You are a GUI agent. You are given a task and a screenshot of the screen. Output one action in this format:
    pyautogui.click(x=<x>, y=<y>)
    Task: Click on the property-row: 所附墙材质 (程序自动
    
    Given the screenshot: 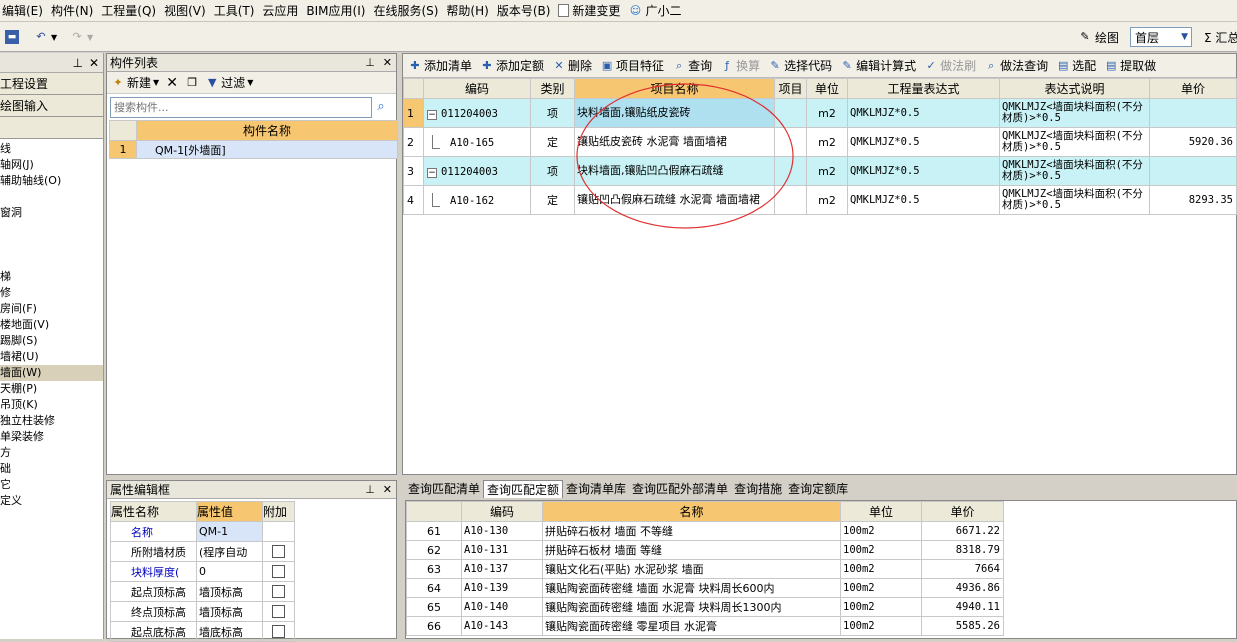 What is the action you would take?
    pyautogui.click(x=202, y=551)
    